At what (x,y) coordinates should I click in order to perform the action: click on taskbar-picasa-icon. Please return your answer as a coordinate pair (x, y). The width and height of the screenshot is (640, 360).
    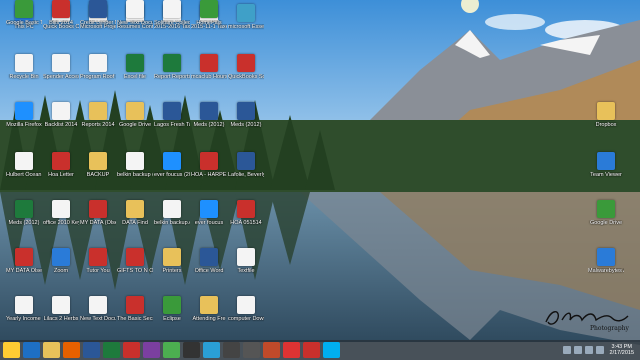
    Looking at the image, I should click on (151, 350).